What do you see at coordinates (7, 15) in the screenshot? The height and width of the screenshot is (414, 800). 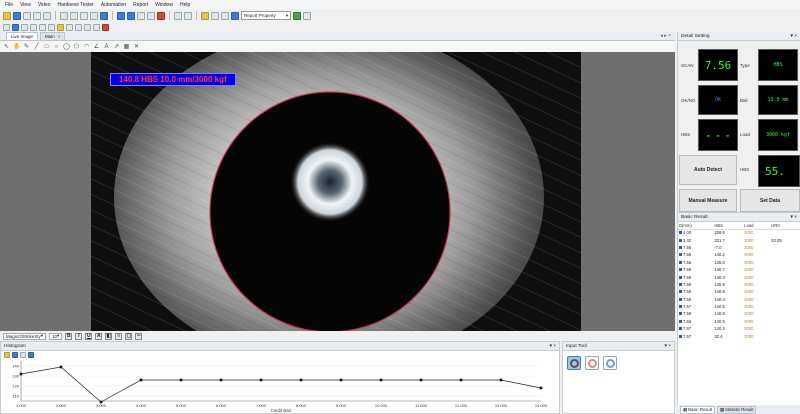 I see `open-icon` at bounding box center [7, 15].